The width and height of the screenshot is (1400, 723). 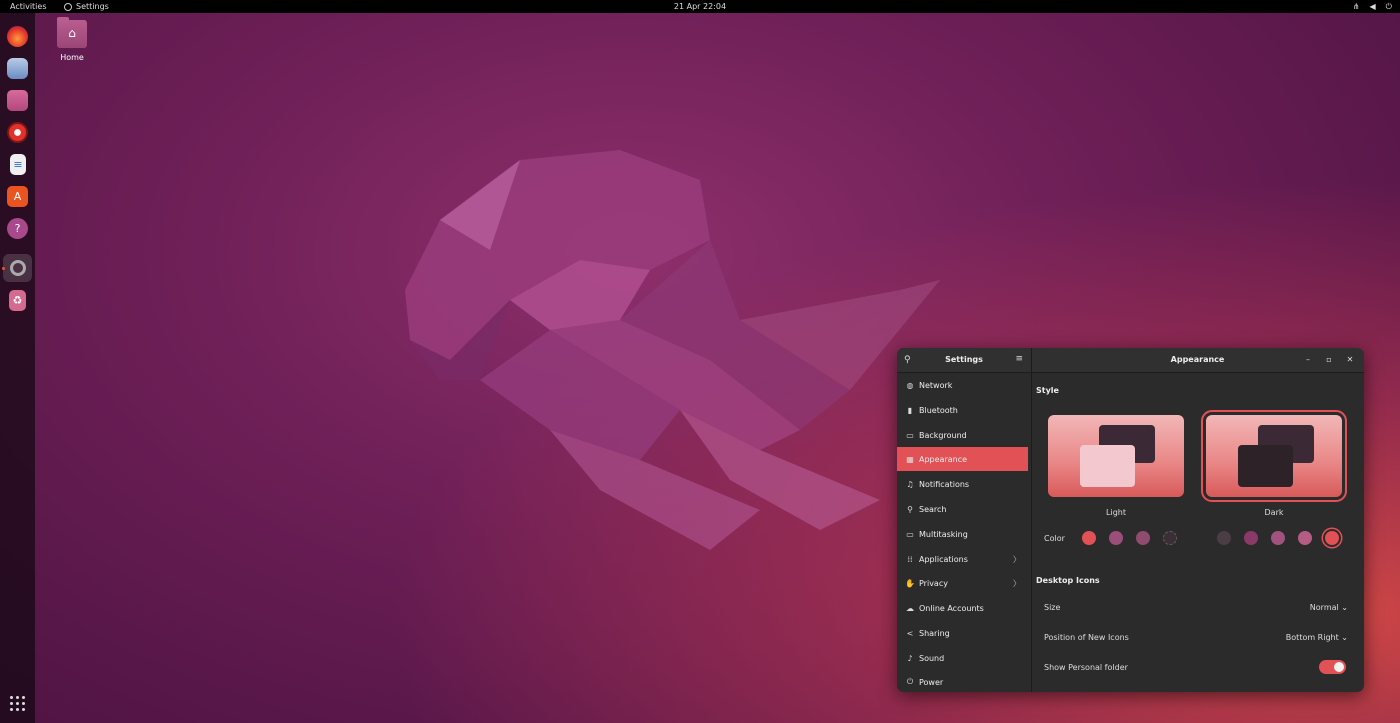 I want to click on top-bar: Activities Settings 21 Apr 22:04 ⋔ ◀ ⏻, so click(x=700, y=6).